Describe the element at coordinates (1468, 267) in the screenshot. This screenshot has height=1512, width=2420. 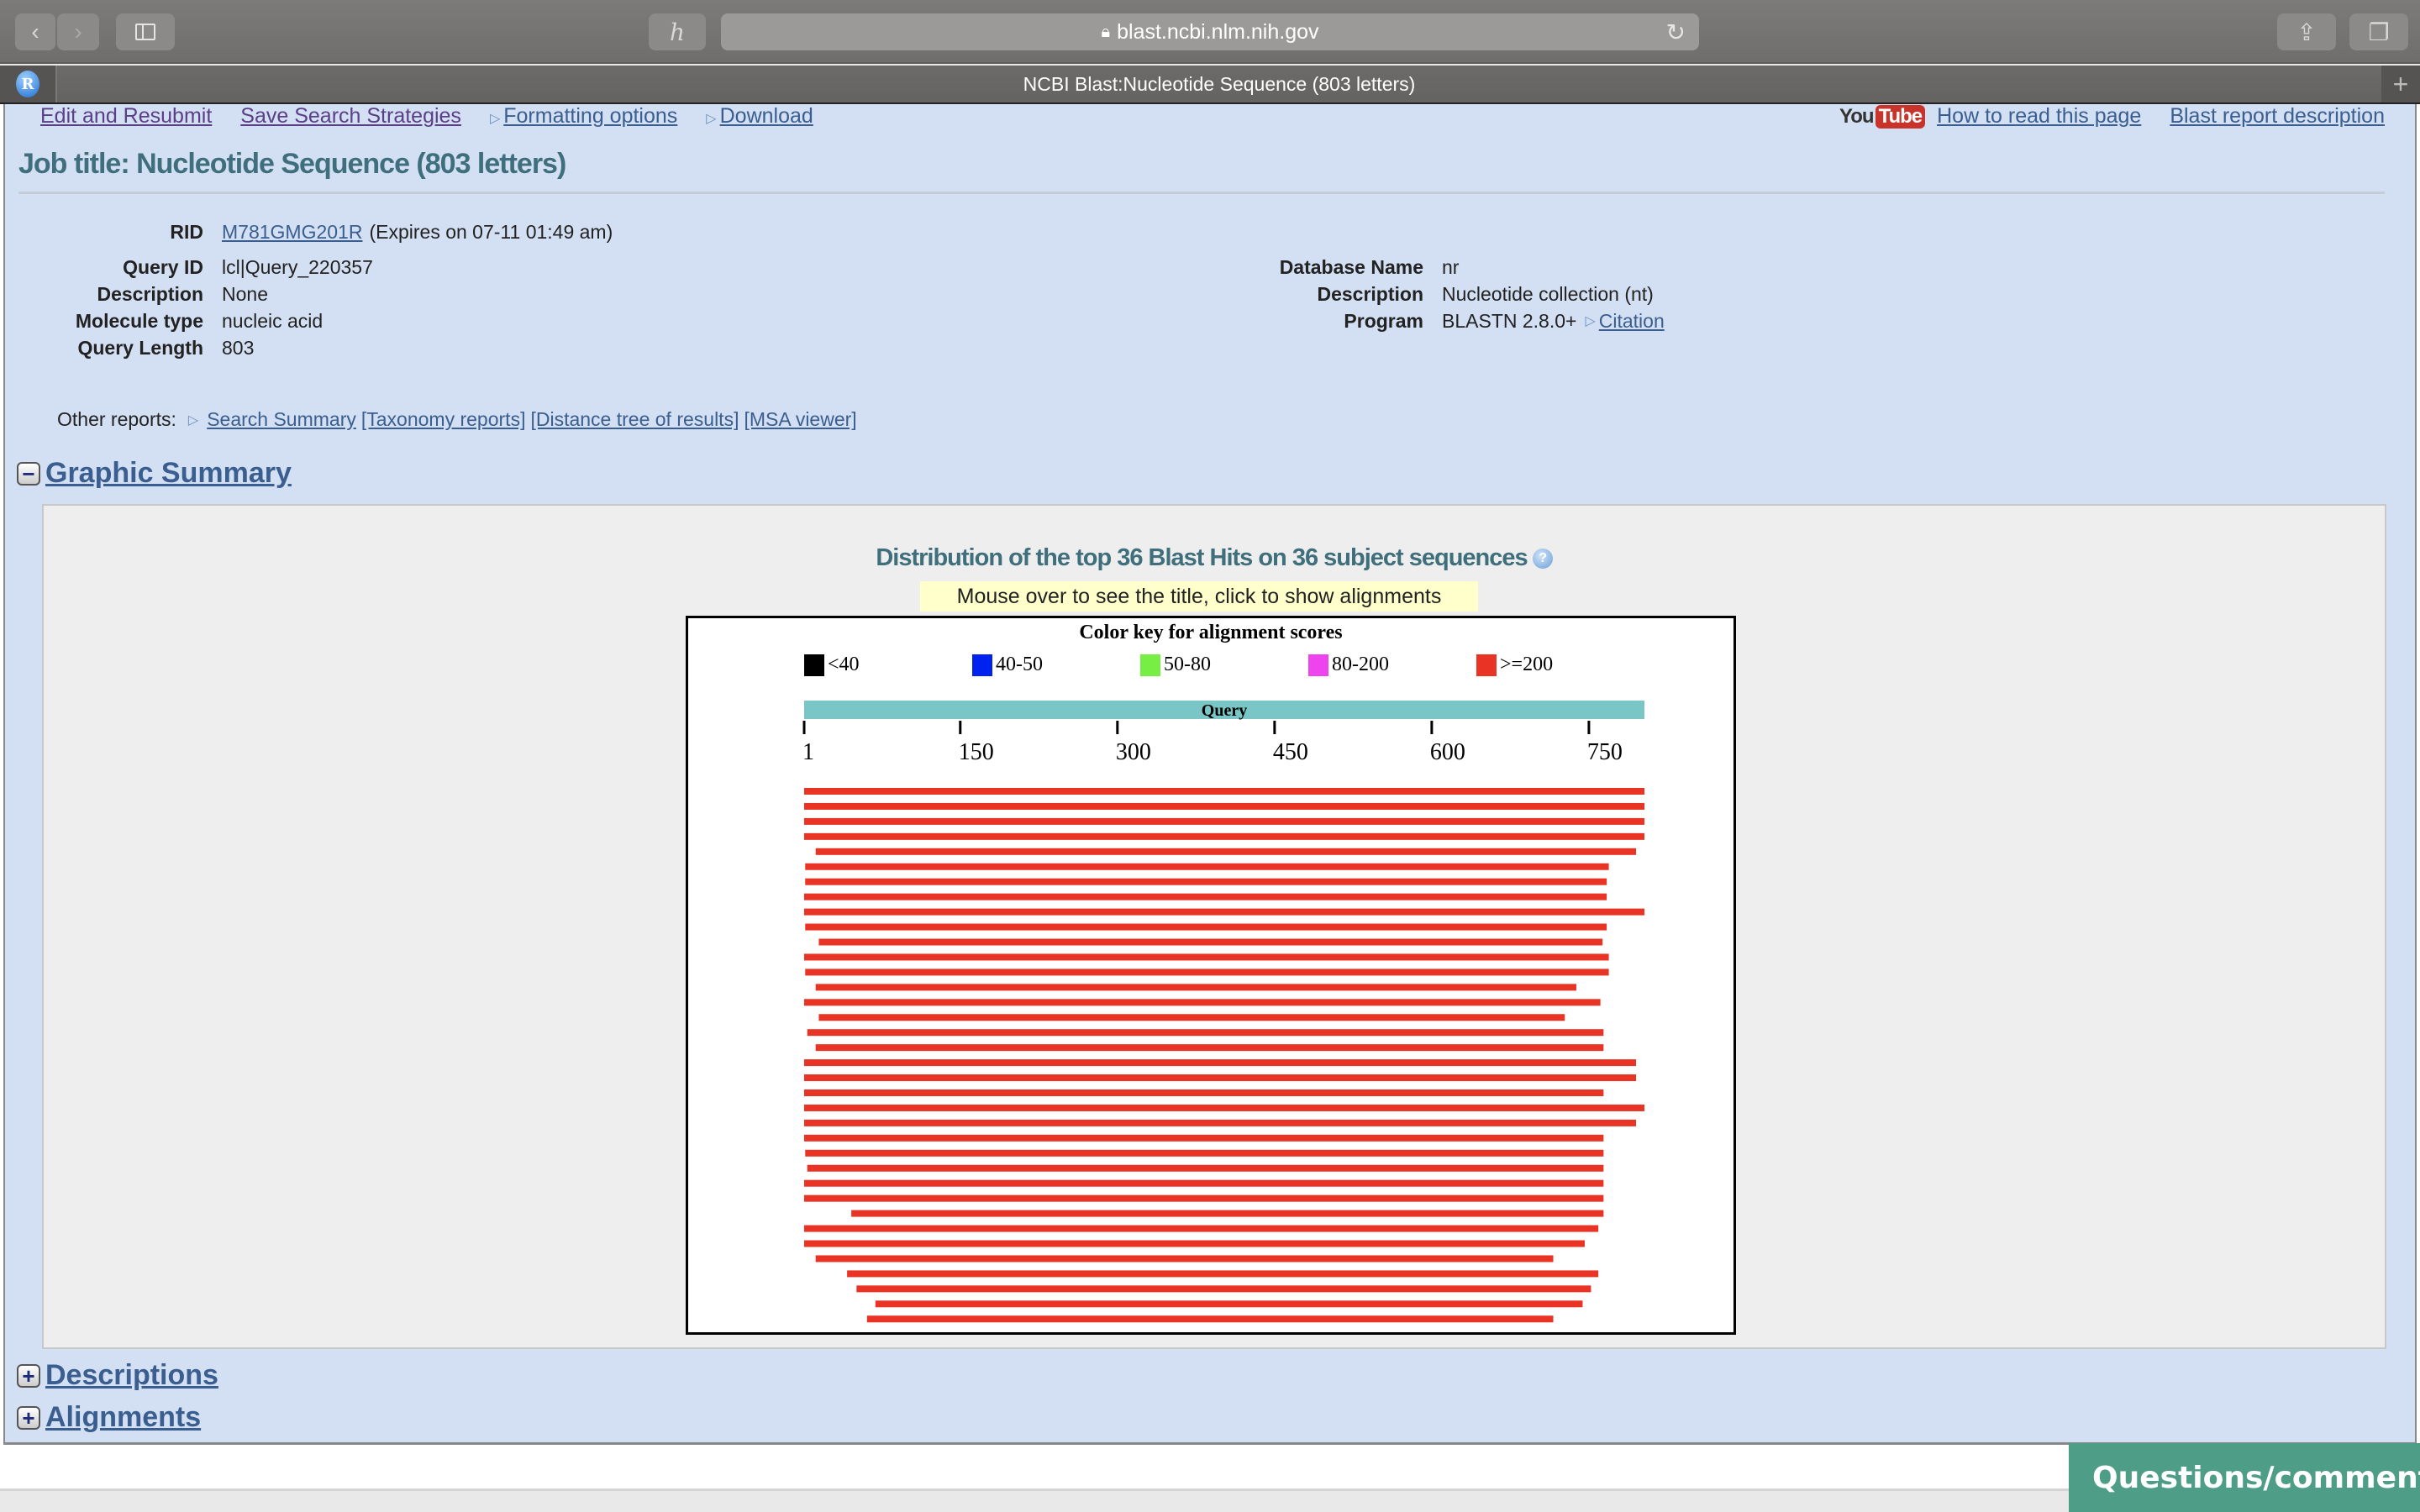
I see `database-name-row: Database Name nr` at that location.